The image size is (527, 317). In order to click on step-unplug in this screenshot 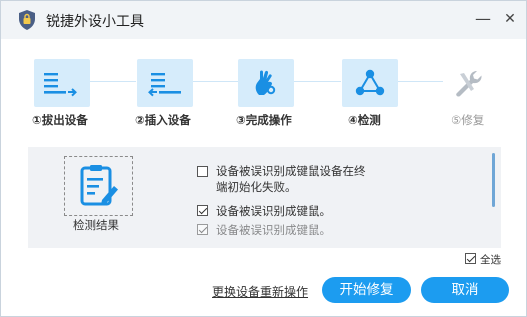, I will do `click(62, 83)`.